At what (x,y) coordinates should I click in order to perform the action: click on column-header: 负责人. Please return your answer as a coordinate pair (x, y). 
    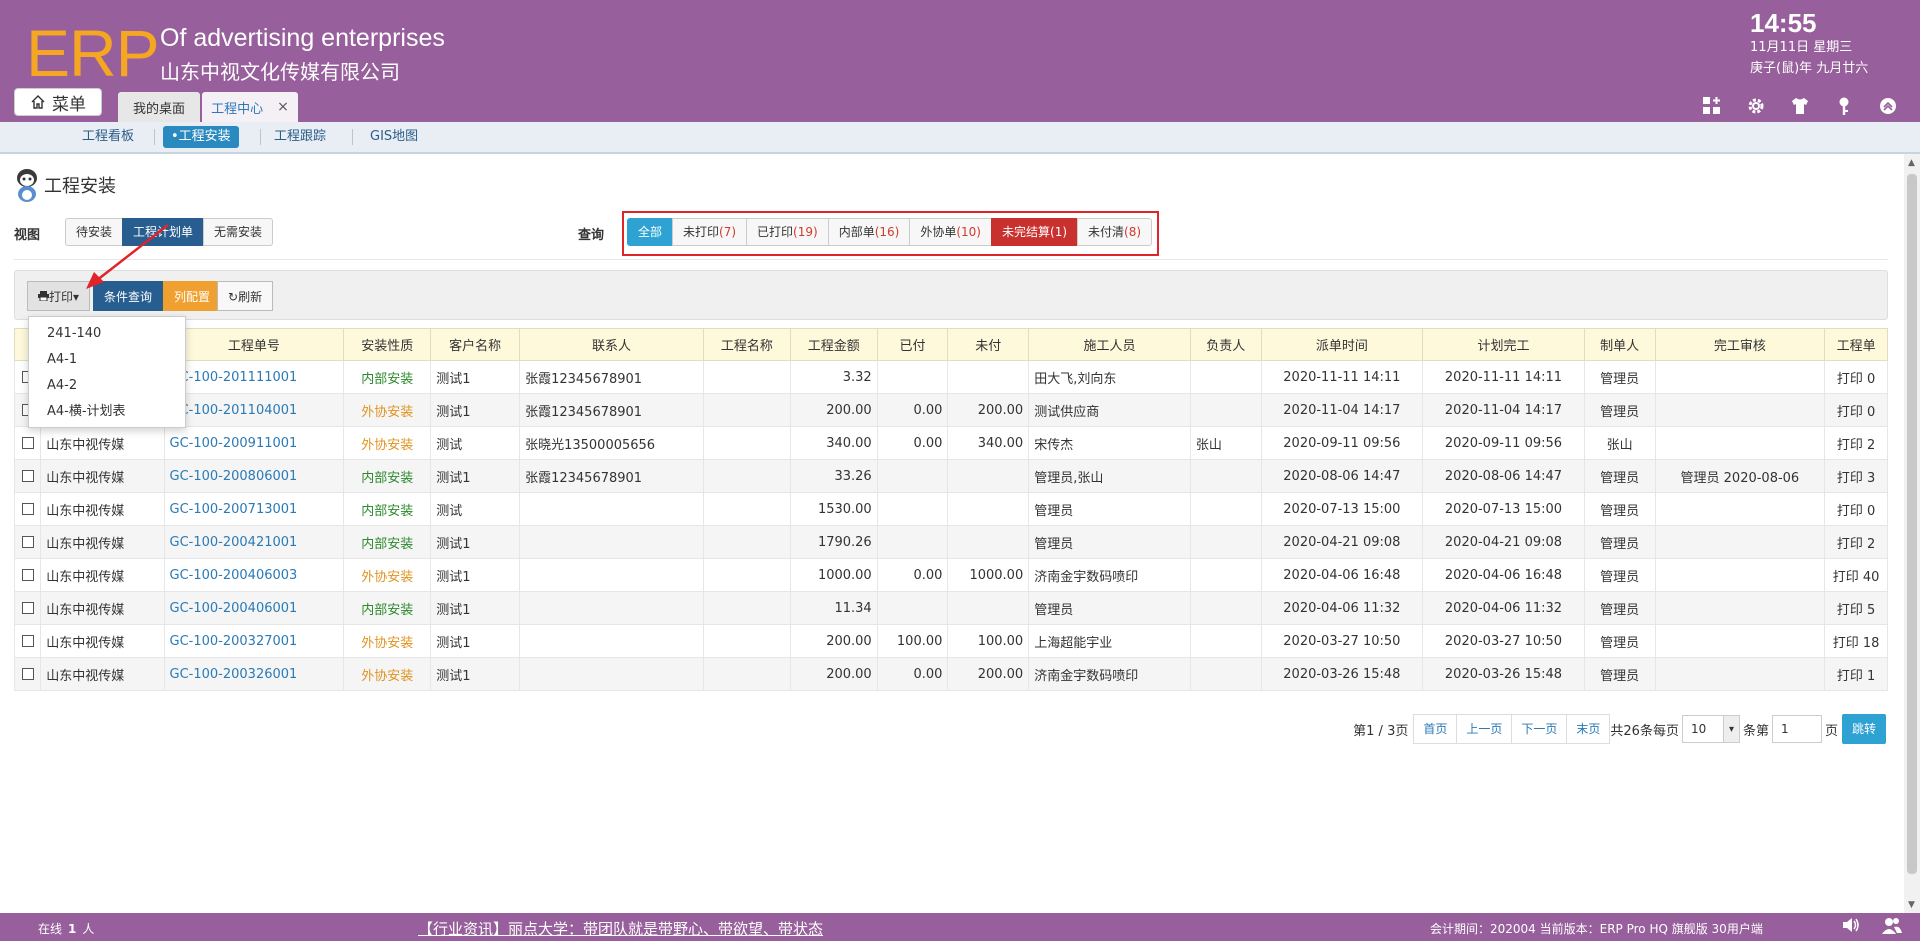
    Looking at the image, I should click on (1225, 344).